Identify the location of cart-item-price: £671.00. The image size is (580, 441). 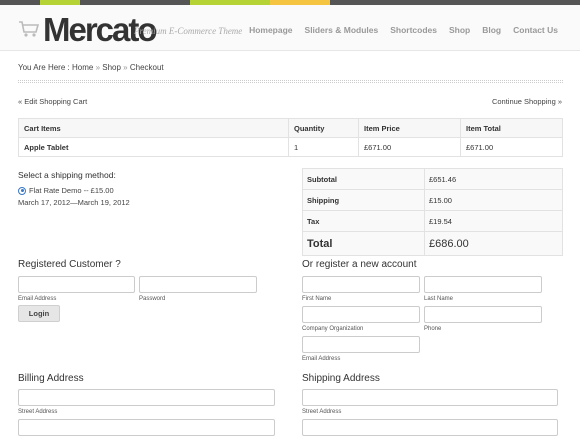
(409, 147).